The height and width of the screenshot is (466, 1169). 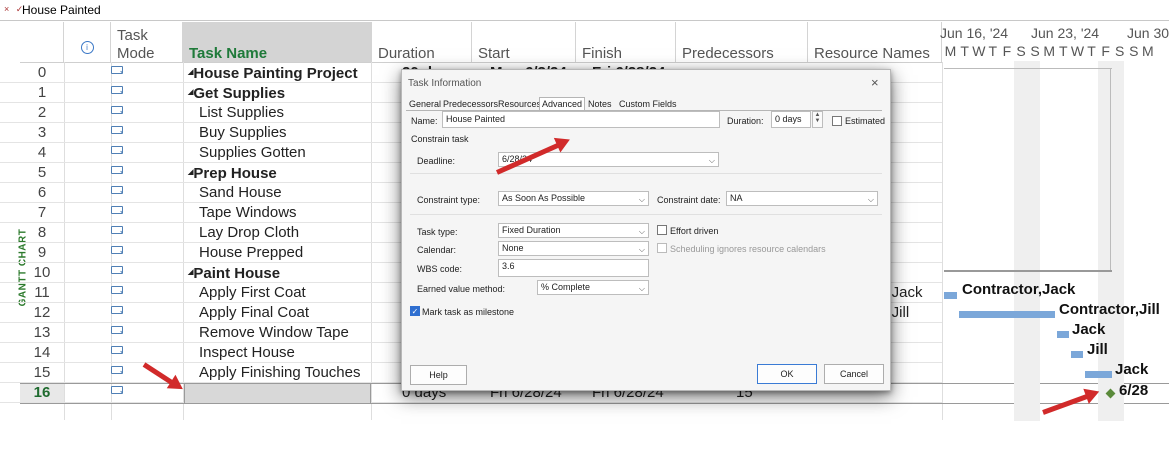 I want to click on task-name-cell: ◢House Painting Project, so click(x=279, y=72).